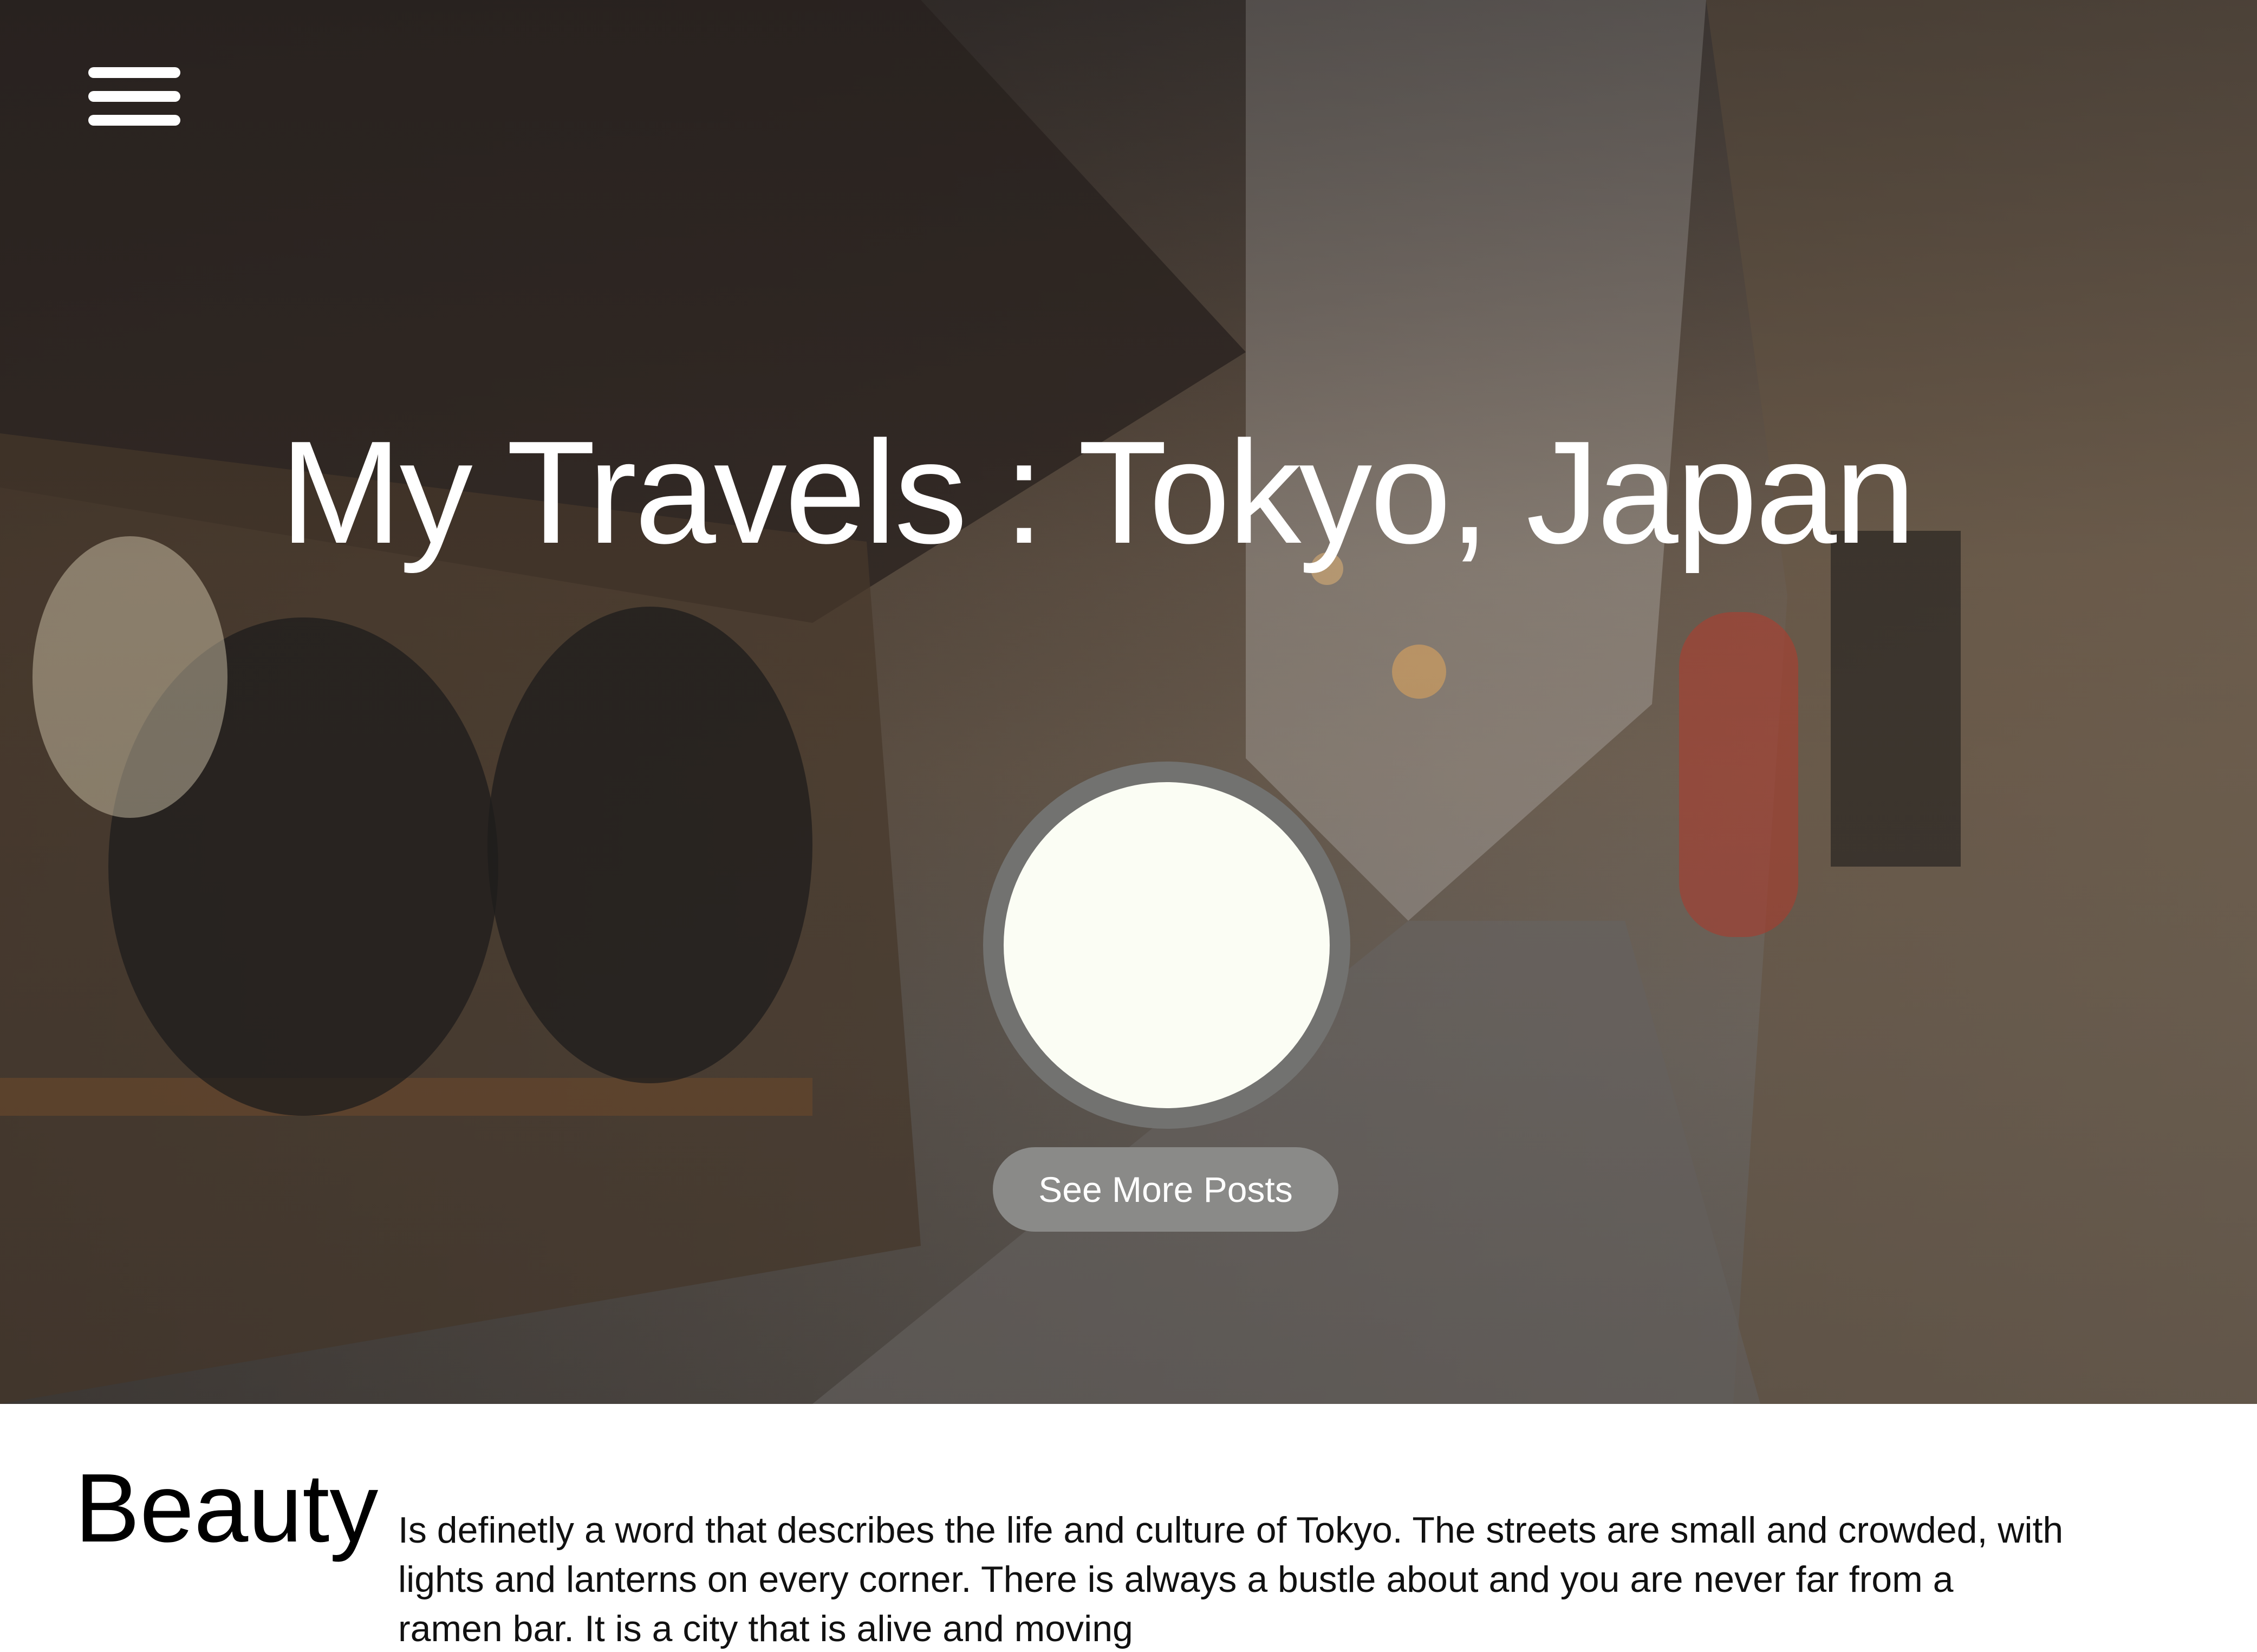 Image resolution: width=2257 pixels, height=1652 pixels. Describe the element at coordinates (134, 121) in the screenshot. I see `menu-bar-bottom` at that location.